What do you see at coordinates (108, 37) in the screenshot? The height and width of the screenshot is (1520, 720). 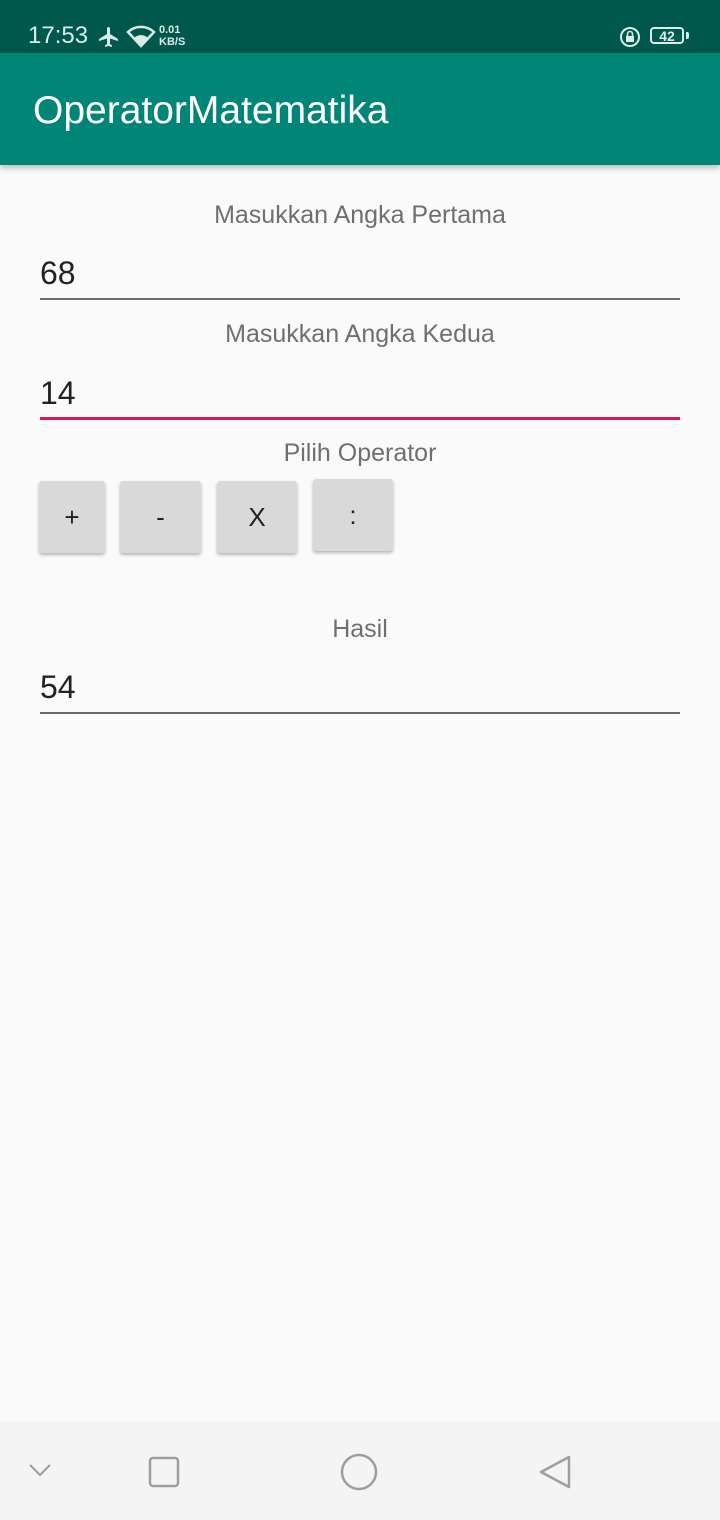 I see `airplane-icon` at bounding box center [108, 37].